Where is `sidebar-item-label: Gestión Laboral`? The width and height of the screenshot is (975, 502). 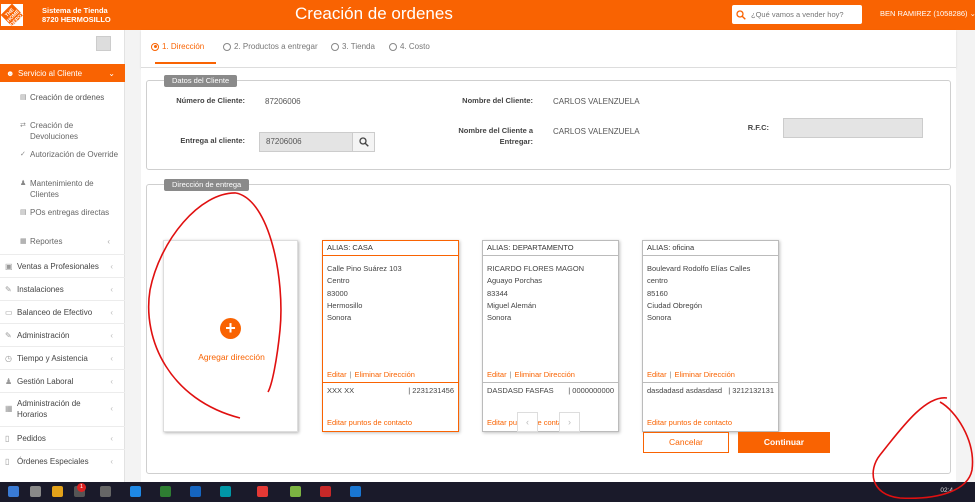
sidebar-item-label: Gestión Laboral is located at coordinates (45, 381).